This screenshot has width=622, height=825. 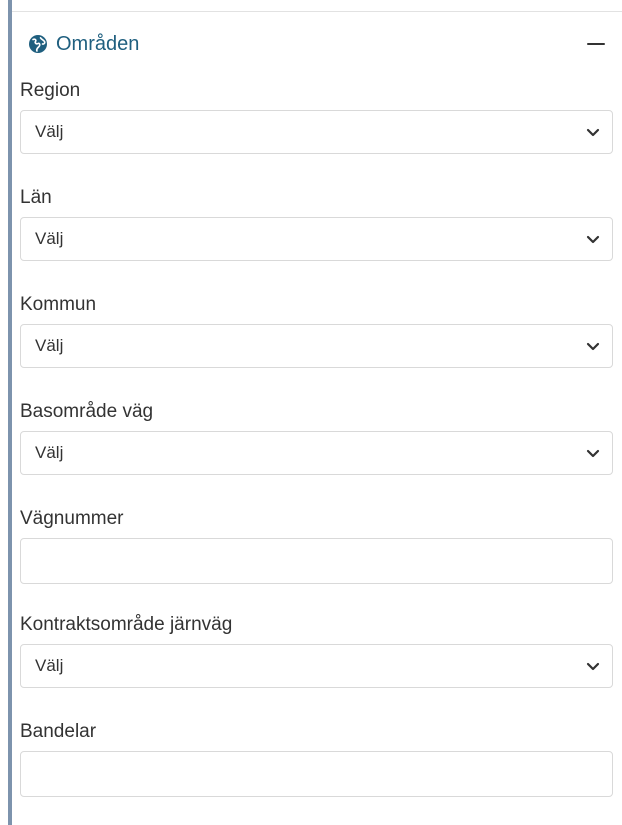 What do you see at coordinates (50, 90) in the screenshot?
I see `region-label: Region` at bounding box center [50, 90].